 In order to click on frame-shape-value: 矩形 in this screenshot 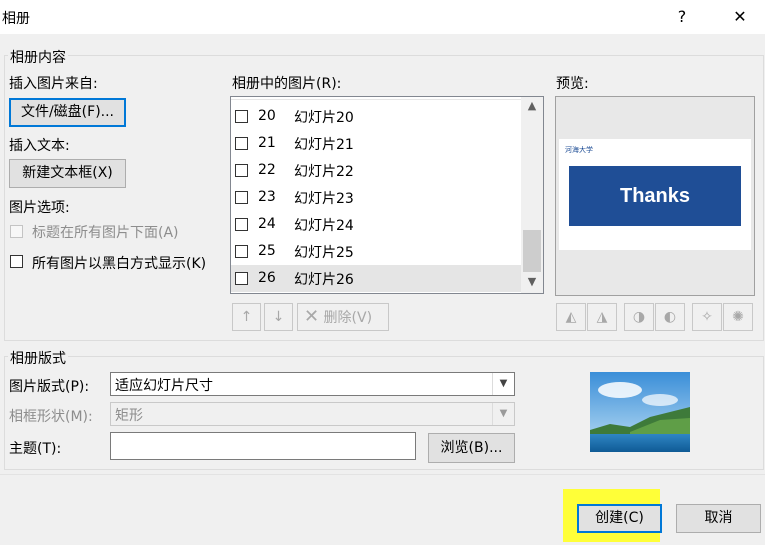, I will do `click(129, 416)`.